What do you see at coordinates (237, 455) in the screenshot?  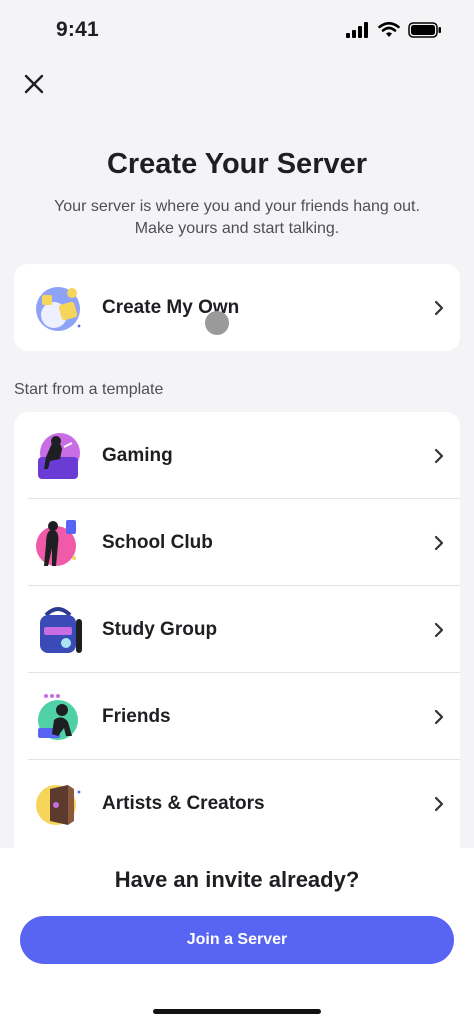 I see `template-gaming: Gaming` at bounding box center [237, 455].